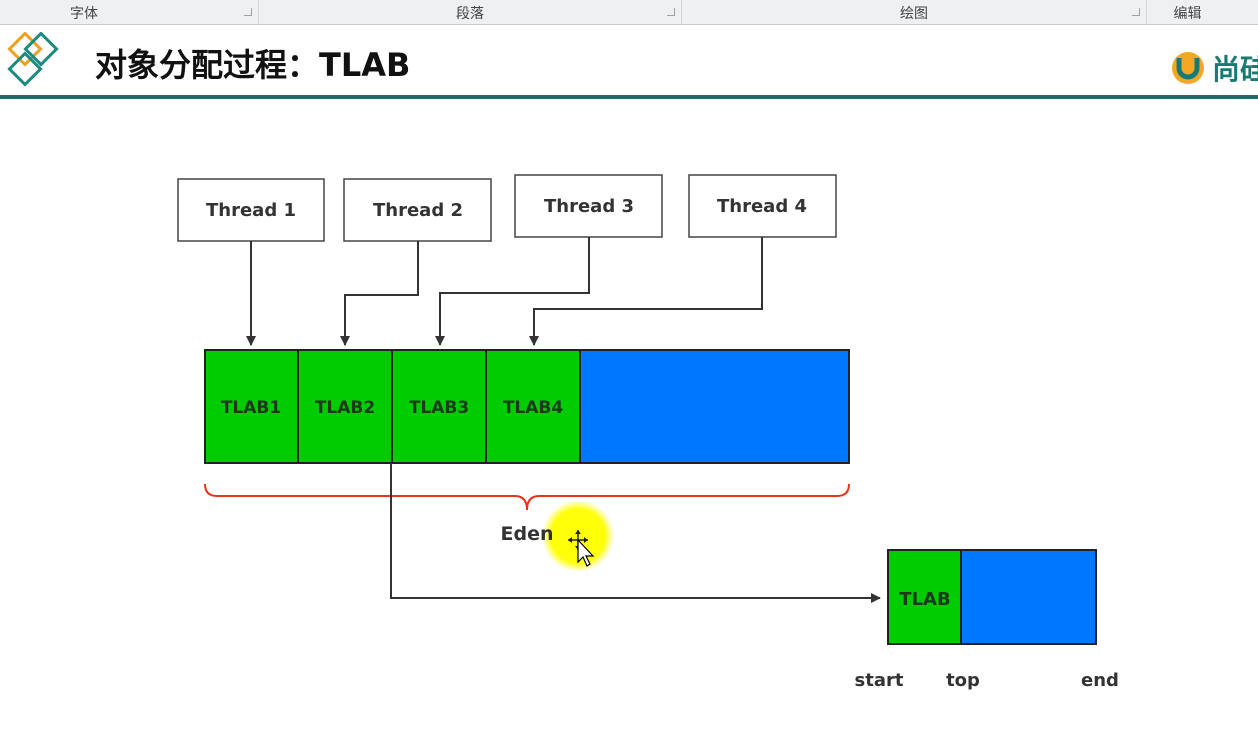 Image resolution: width=1258 pixels, height=732 pixels. Describe the element at coordinates (924, 599) in the screenshot. I see `tlab-detail-label: TLAB` at that location.